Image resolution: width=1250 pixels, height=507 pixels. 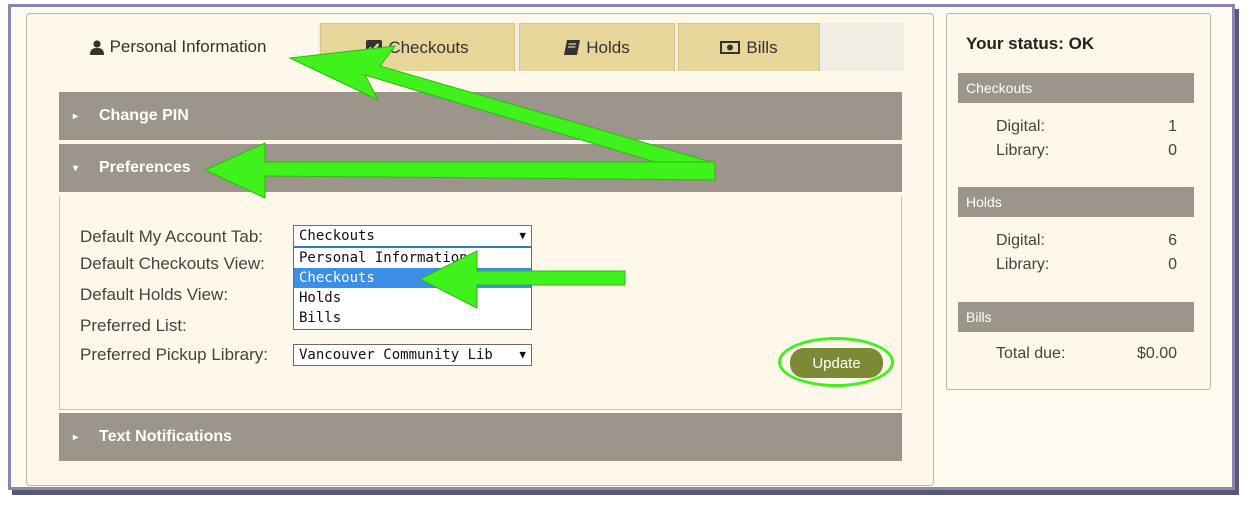 I want to click on section-title: Preferences, so click(x=145, y=167).